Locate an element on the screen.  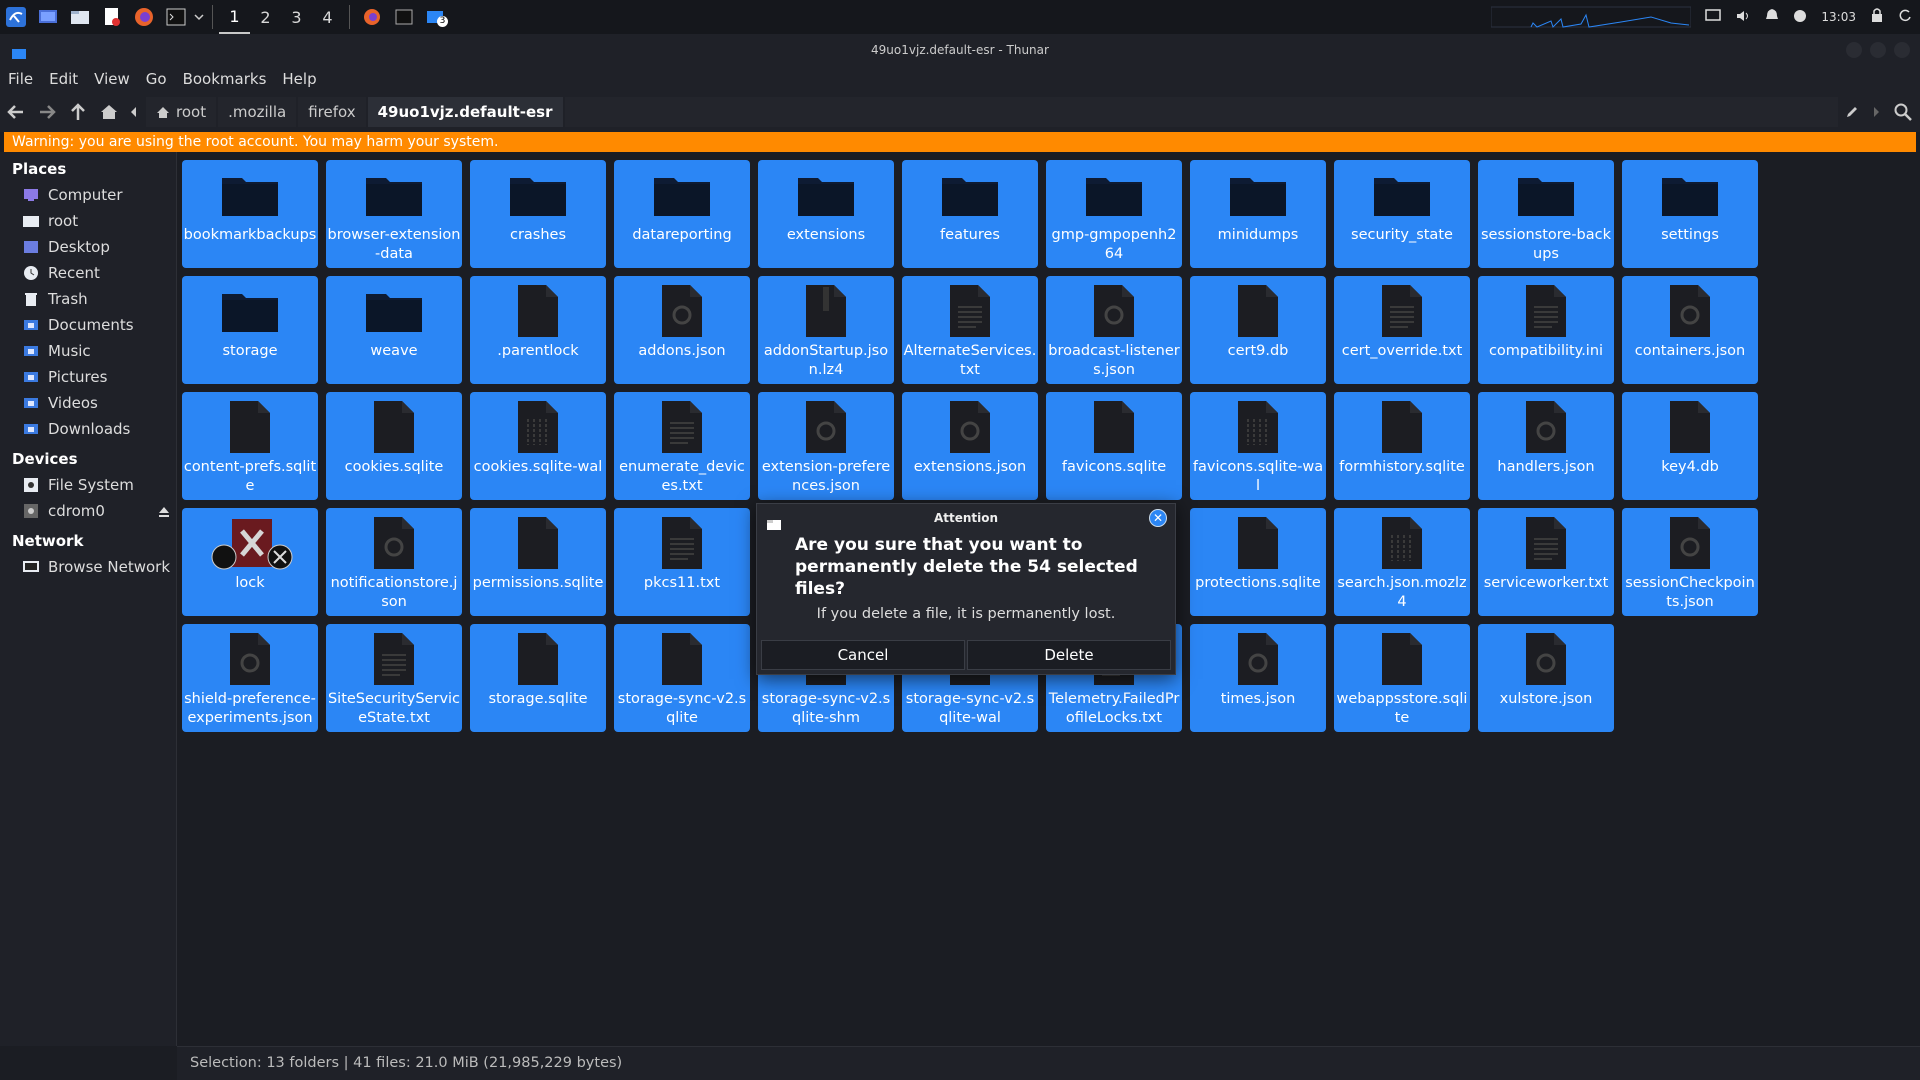
sidebar-item-videos: Videos is located at coordinates (88, 403).